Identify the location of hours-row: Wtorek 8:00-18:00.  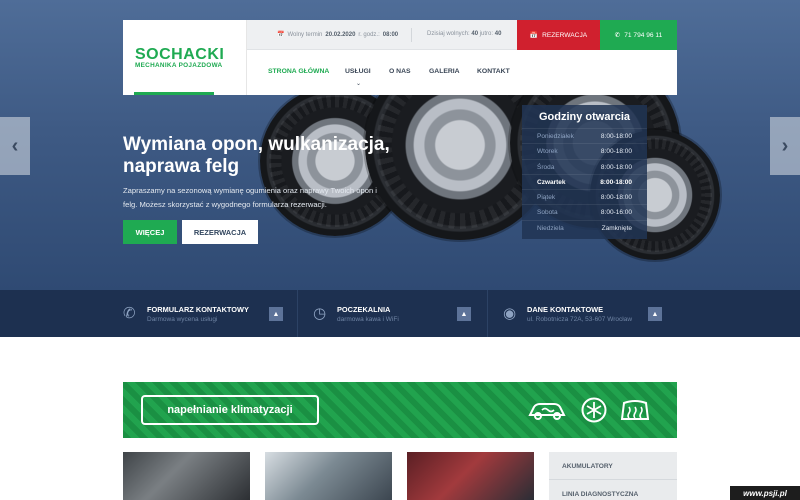
(584, 150).